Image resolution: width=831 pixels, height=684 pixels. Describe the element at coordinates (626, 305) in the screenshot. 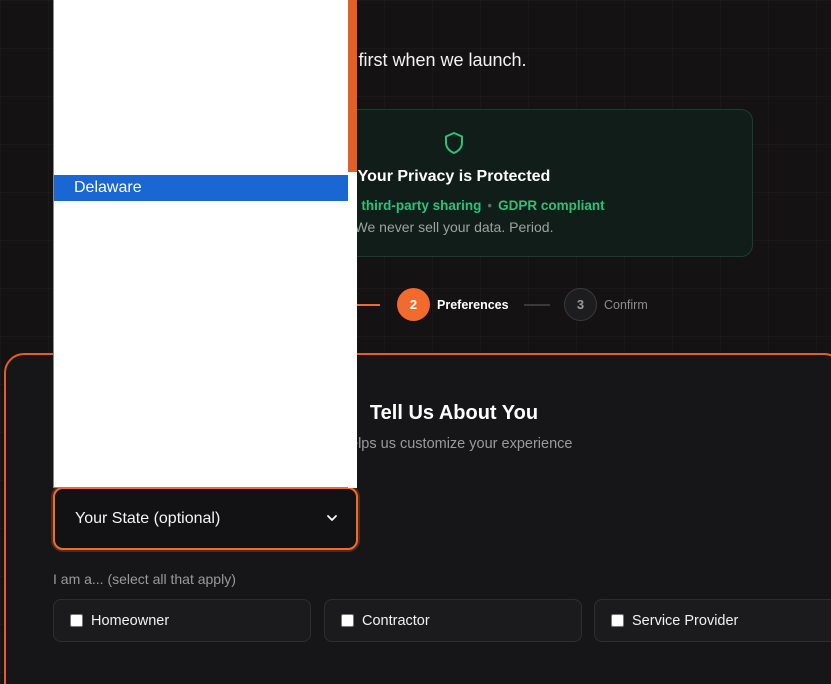

I see `step-3-label: Confirm` at that location.